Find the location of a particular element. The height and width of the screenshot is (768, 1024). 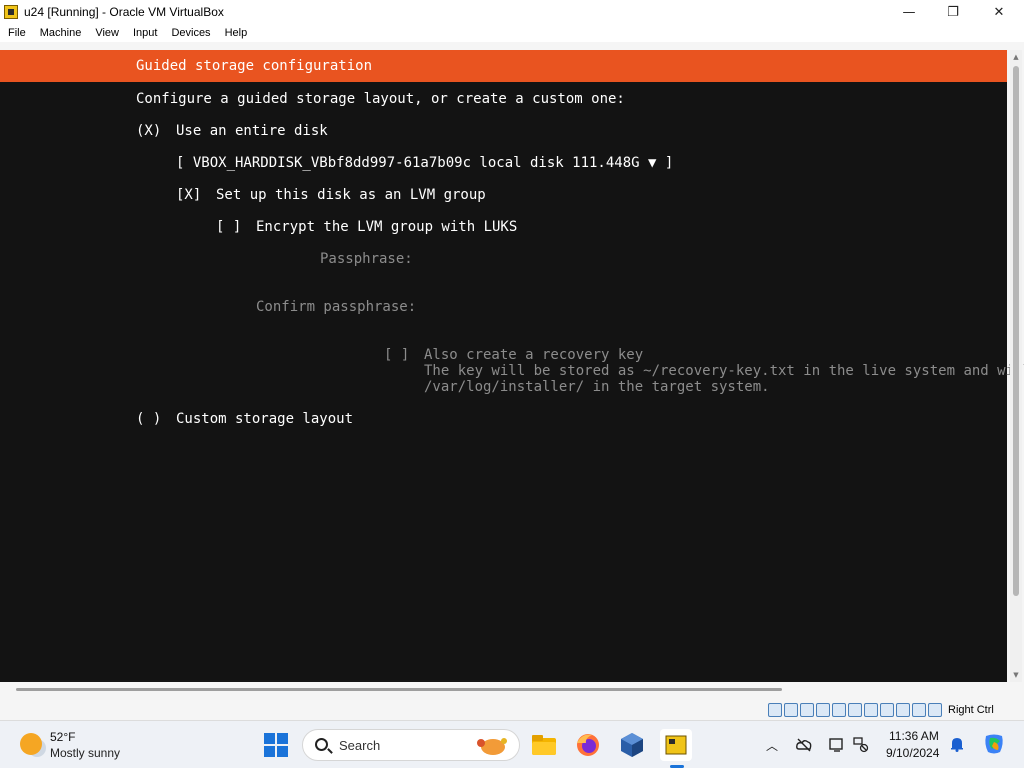

menu-input: Input is located at coordinates (145, 33).